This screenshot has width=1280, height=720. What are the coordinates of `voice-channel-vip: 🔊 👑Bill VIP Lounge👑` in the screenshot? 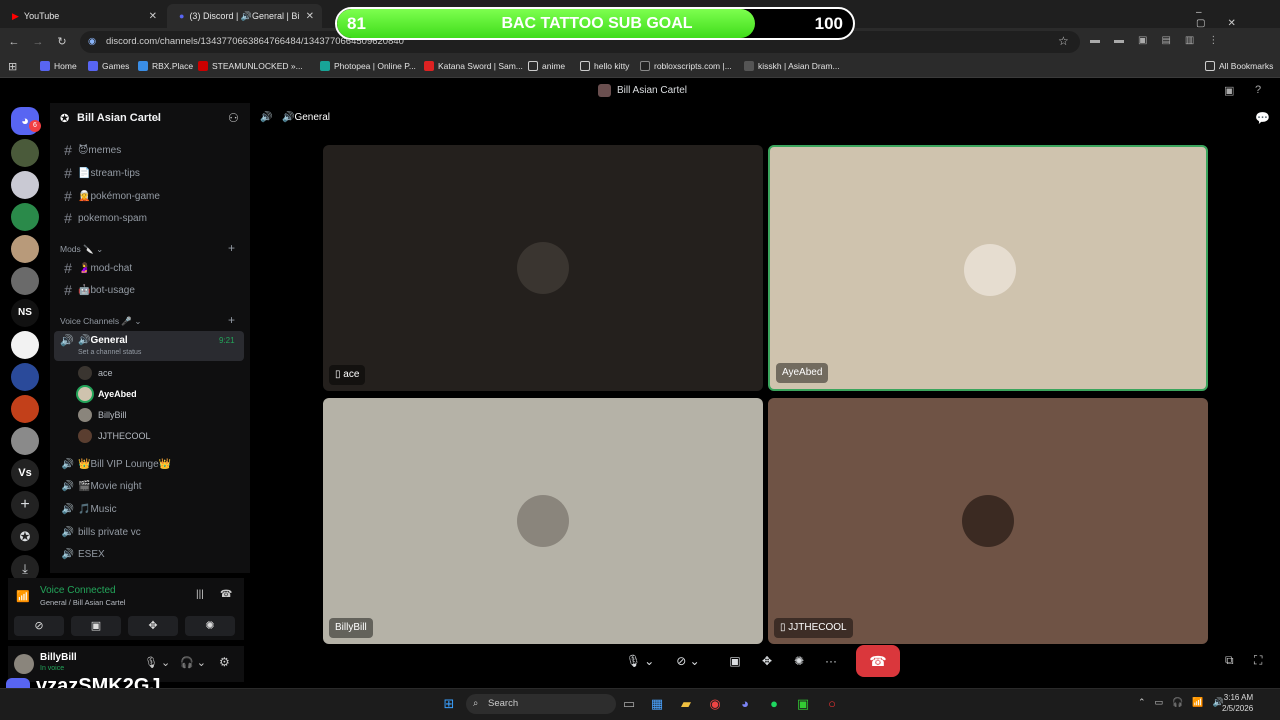 It's located at (150, 464).